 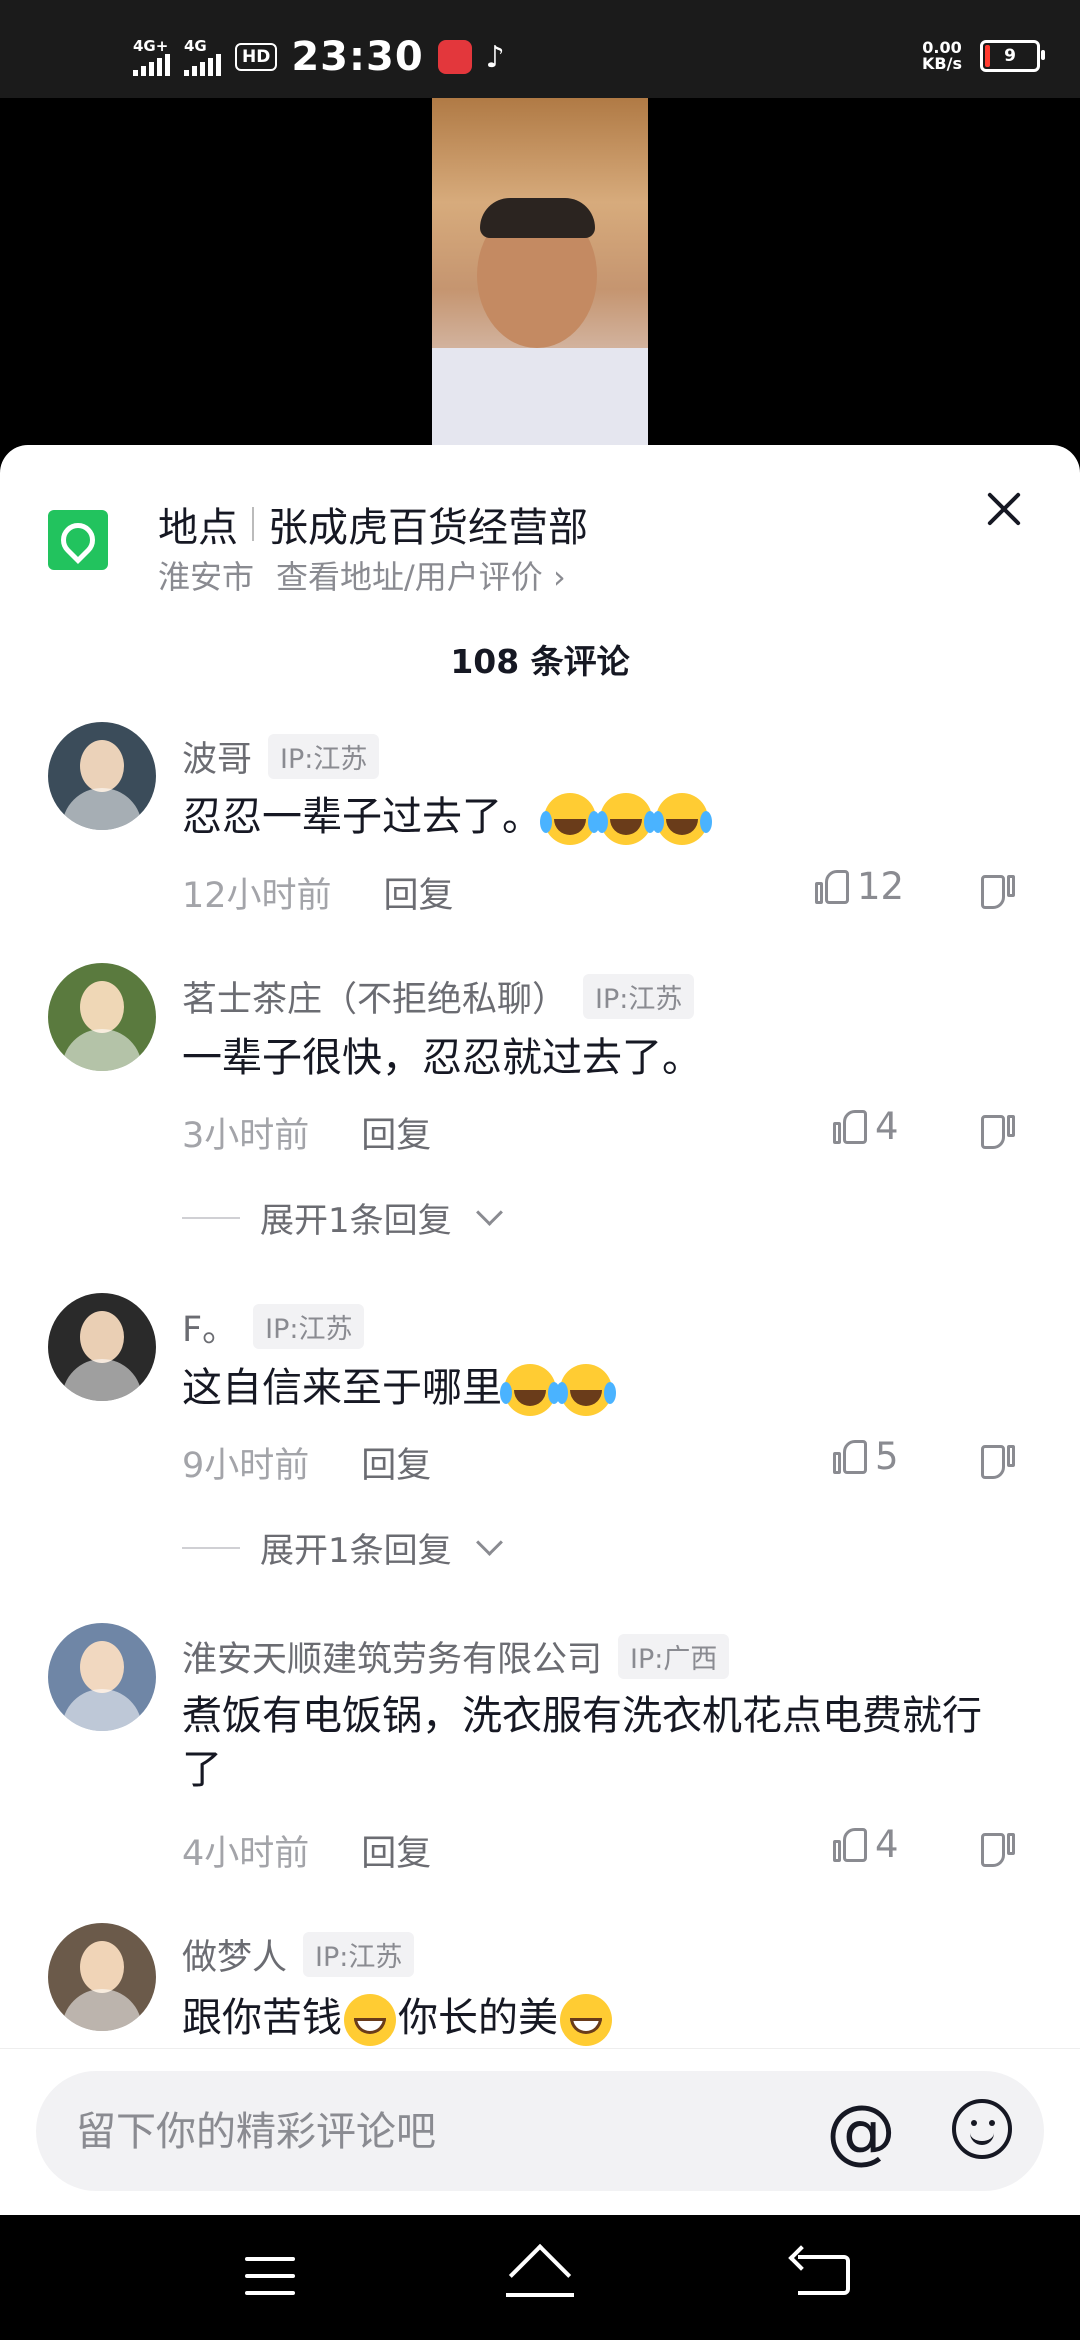 What do you see at coordinates (256, 57) in the screenshot?
I see `hd-voice-icon: HD` at bounding box center [256, 57].